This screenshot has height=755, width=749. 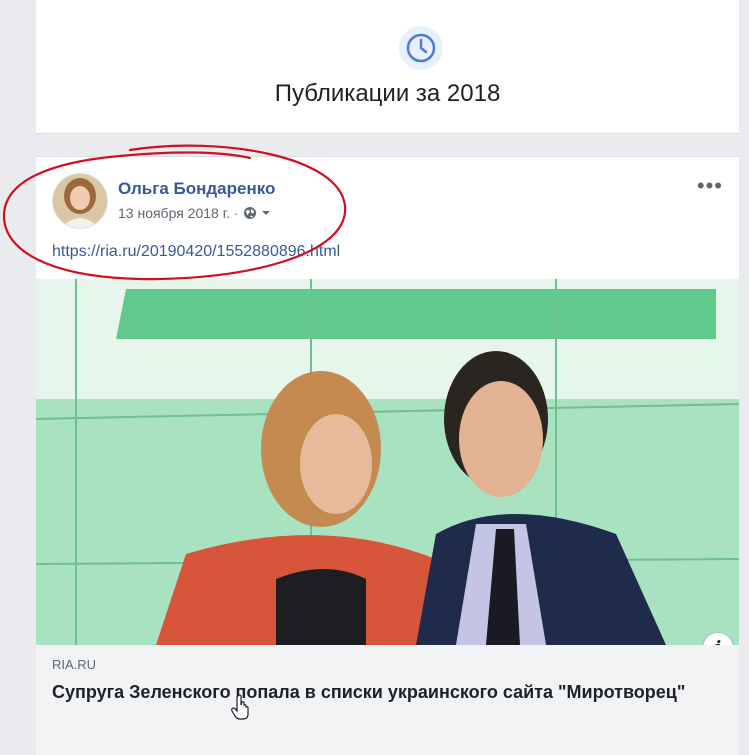 What do you see at coordinates (266, 213) in the screenshot?
I see `chevron-down-icon` at bounding box center [266, 213].